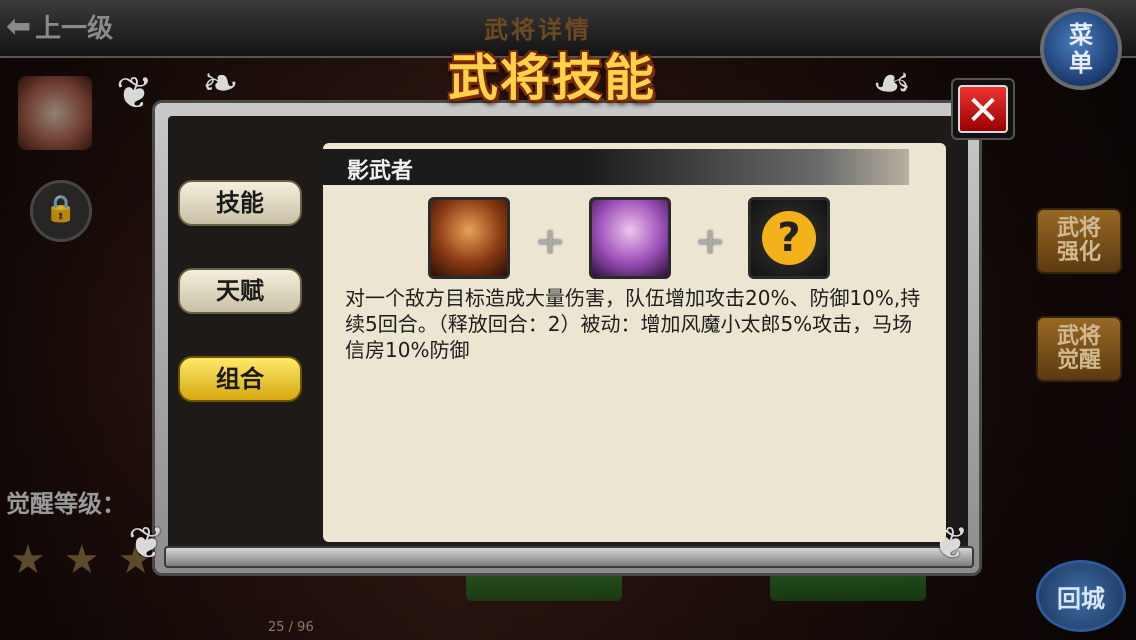 Image resolution: width=1136 pixels, height=640 pixels. What do you see at coordinates (1078, 252) in the screenshot?
I see `enhance-label-2: 强化` at bounding box center [1078, 252].